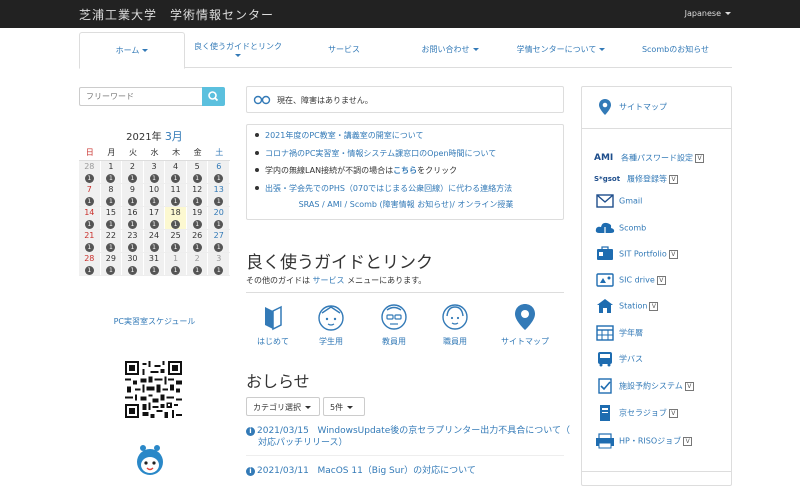  Describe the element at coordinates (197, 218) in the screenshot. I see `calendar-day: 19 1` at that location.